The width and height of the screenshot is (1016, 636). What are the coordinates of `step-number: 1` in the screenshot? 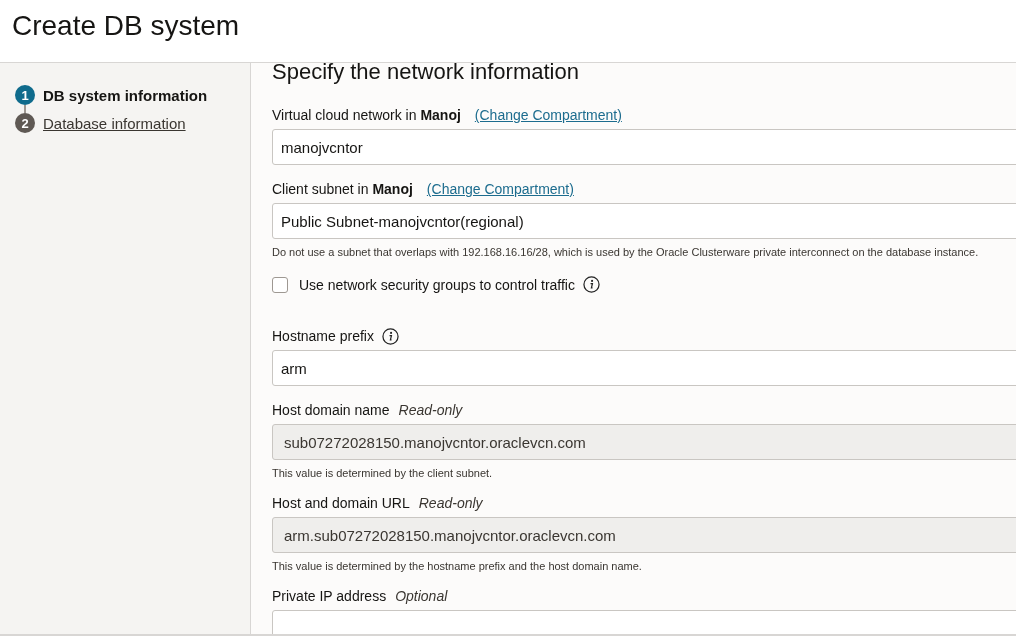 It's located at (25, 95).